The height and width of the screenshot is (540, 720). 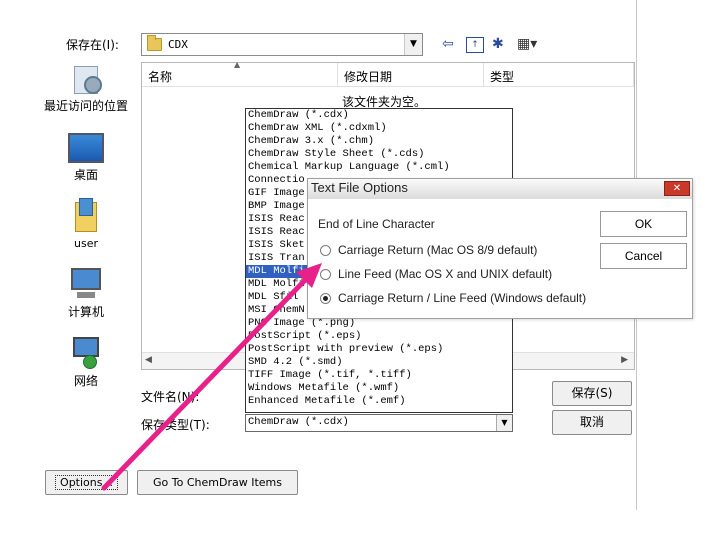 I want to click on radio-label: Carriage Return (Mac OS 8/9 default), so click(x=438, y=250).